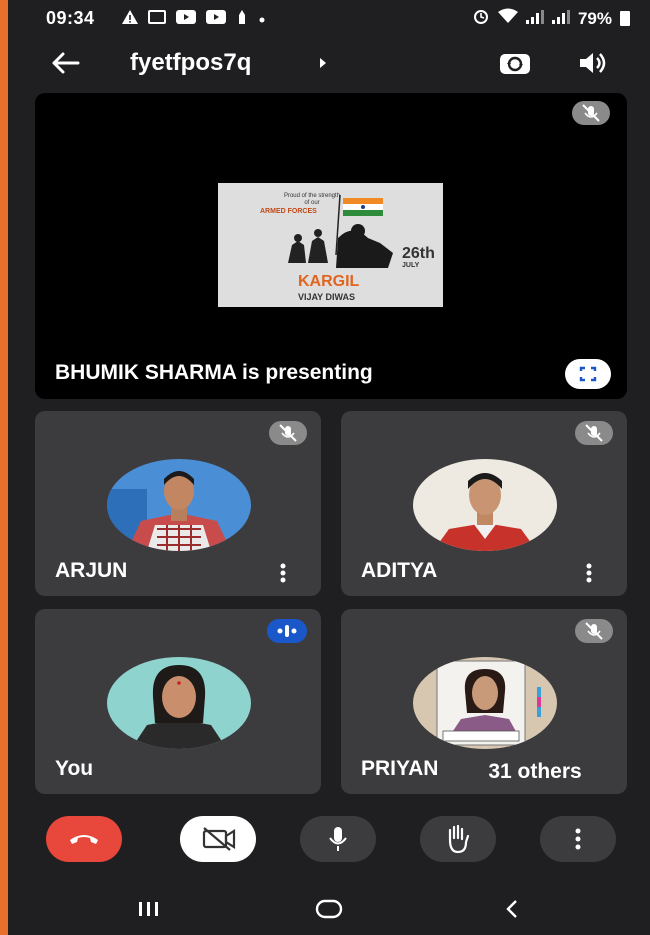 The height and width of the screenshot is (935, 650). What do you see at coordinates (74, 768) in the screenshot?
I see `participant-name: You` at bounding box center [74, 768].